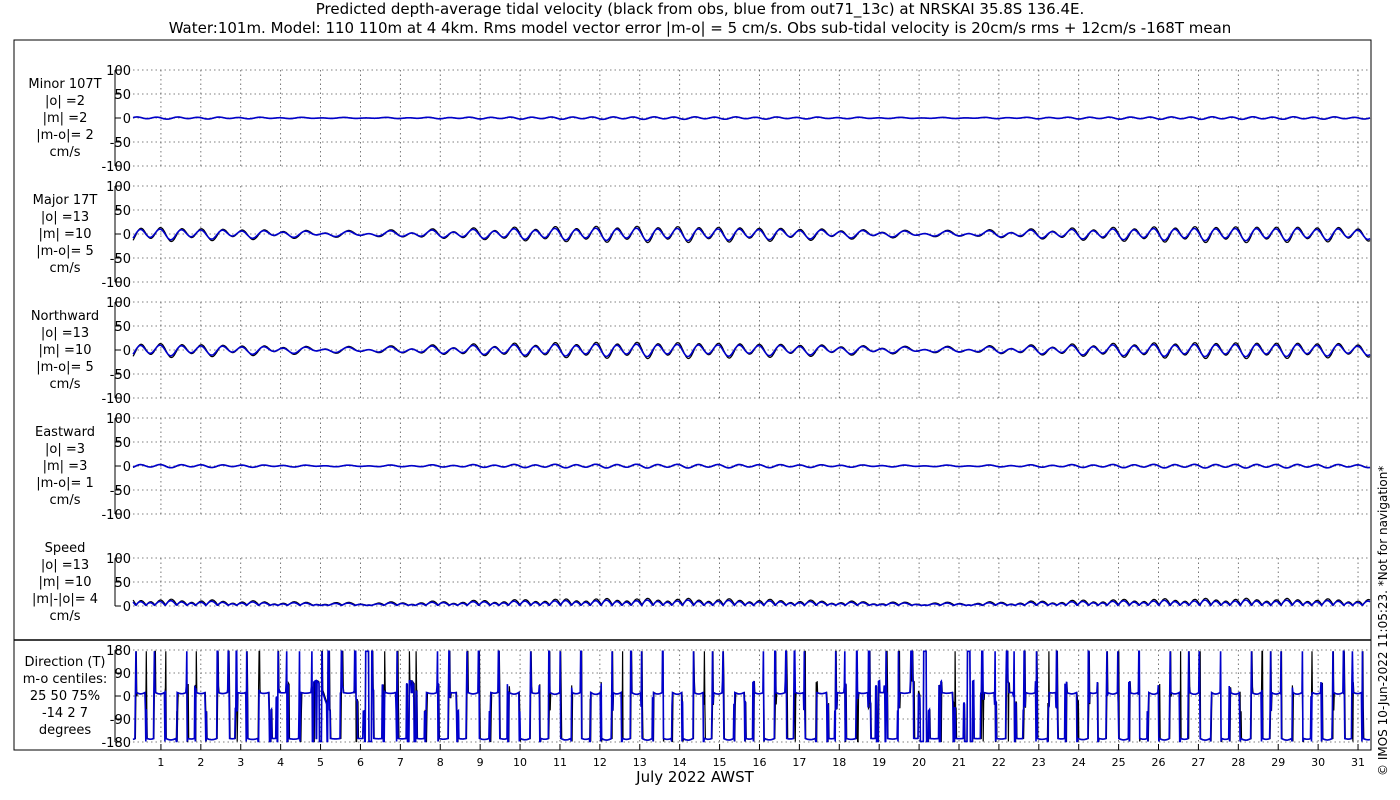 This screenshot has width=1400, height=800. Describe the element at coordinates (240, 762) in the screenshot. I see `x-tick-label: 3` at that location.